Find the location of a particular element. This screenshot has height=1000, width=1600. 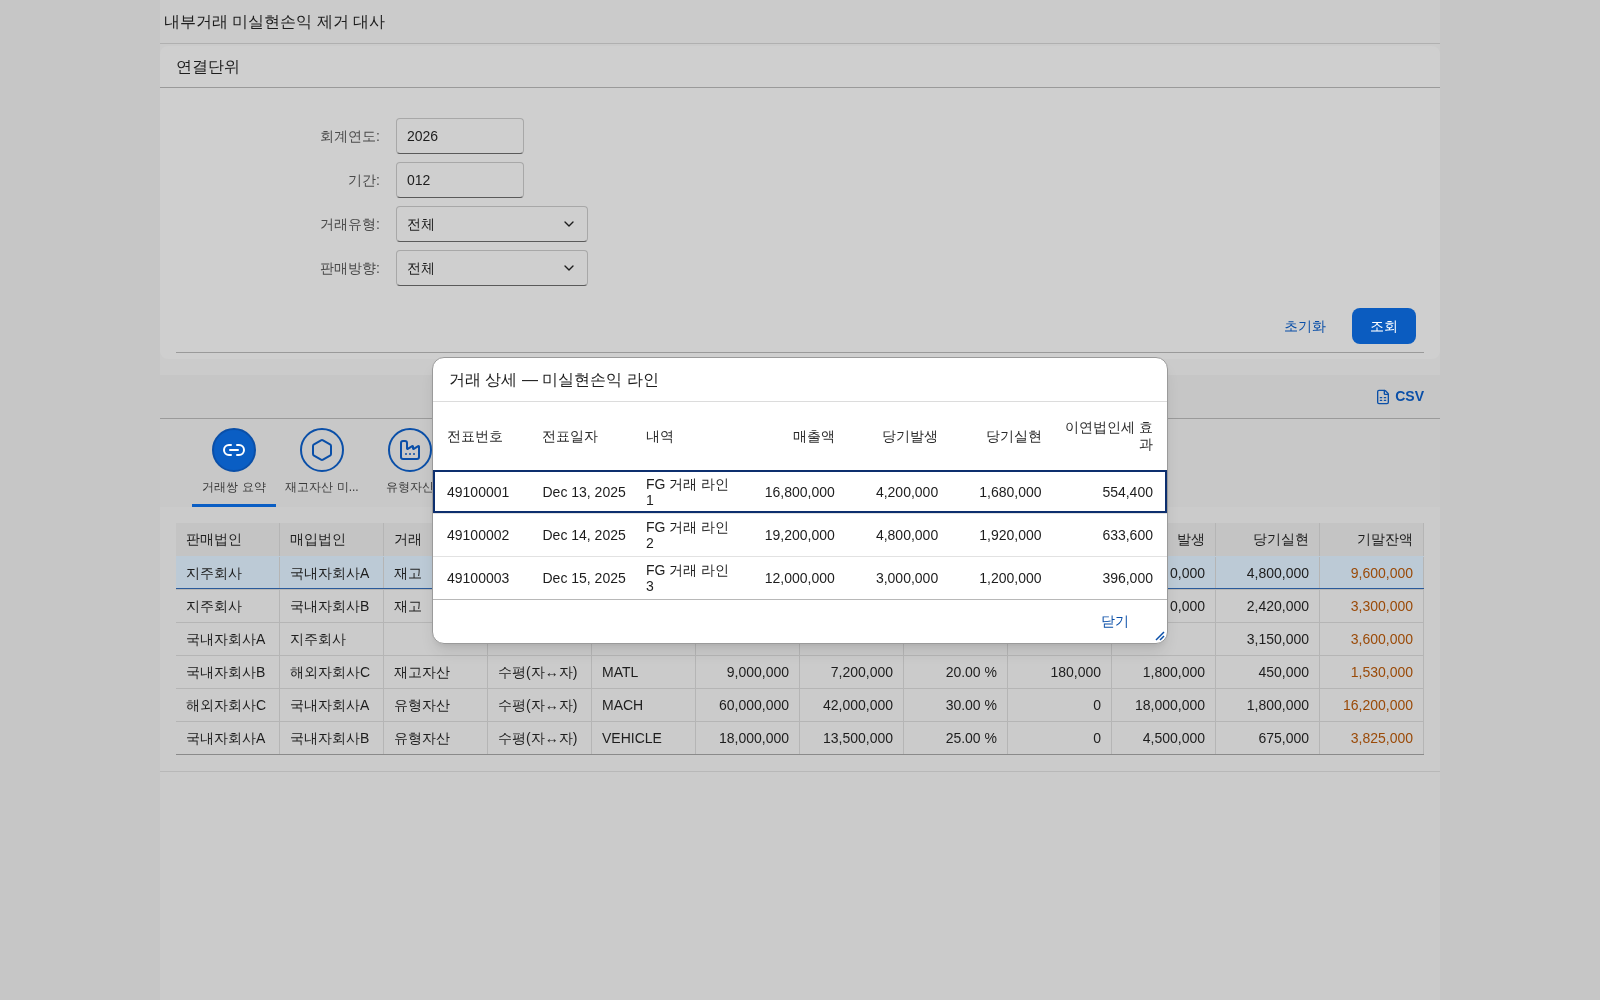

table-cell: FG 거래 라인 2 is located at coordinates (687, 535).